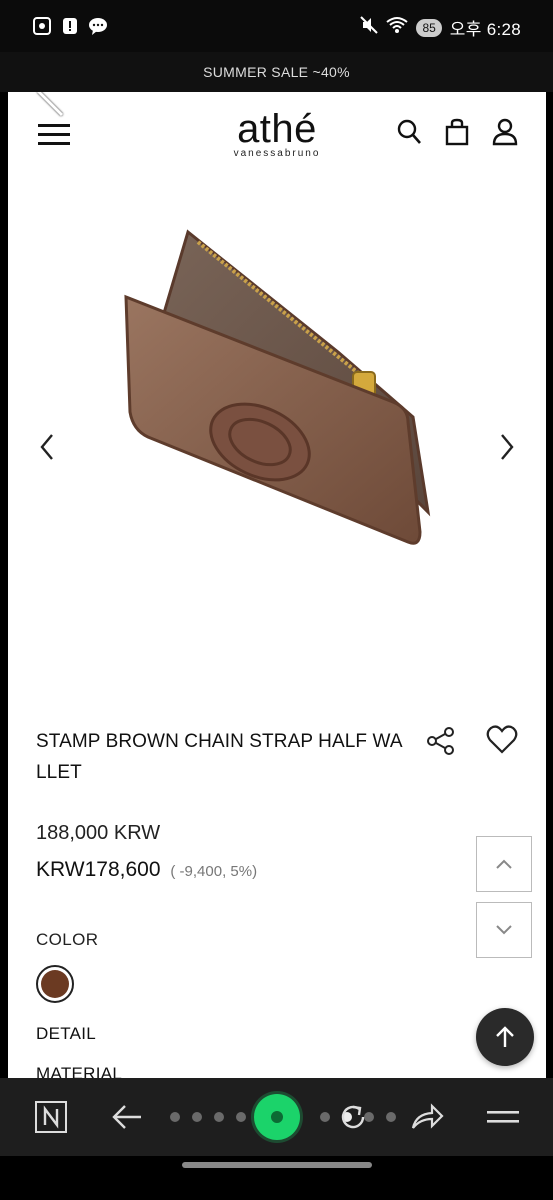 Image resolution: width=553 pixels, height=1200 pixels. Describe the element at coordinates (427, 1117) in the screenshot. I see `share-arrow-icon` at that location.